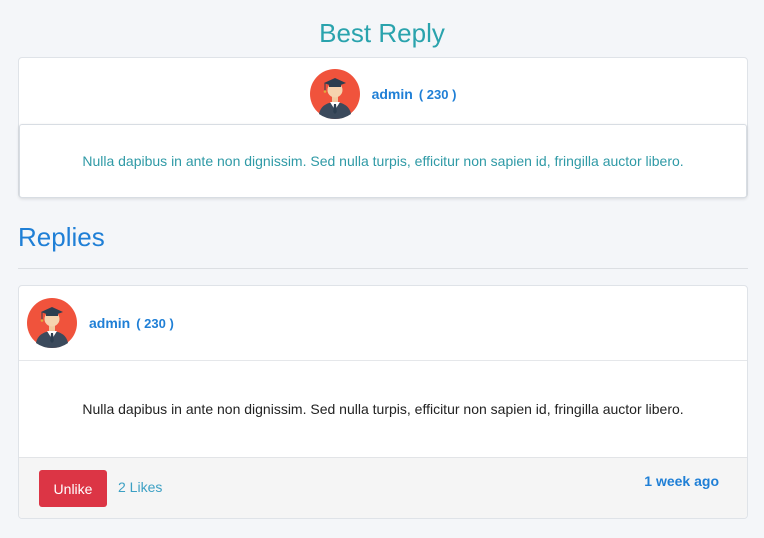  What do you see at coordinates (681, 481) in the screenshot?
I see `reply-timestamp: 1 week ago` at bounding box center [681, 481].